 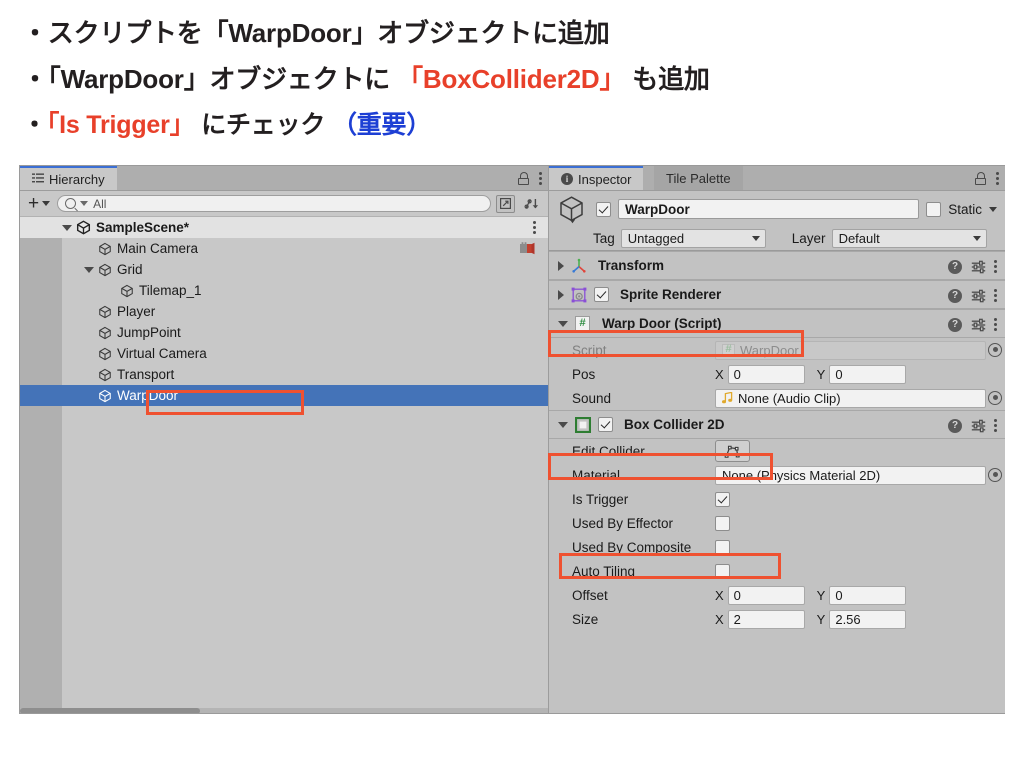 I want to click on scene-context-menu-icon, so click(x=534, y=227).